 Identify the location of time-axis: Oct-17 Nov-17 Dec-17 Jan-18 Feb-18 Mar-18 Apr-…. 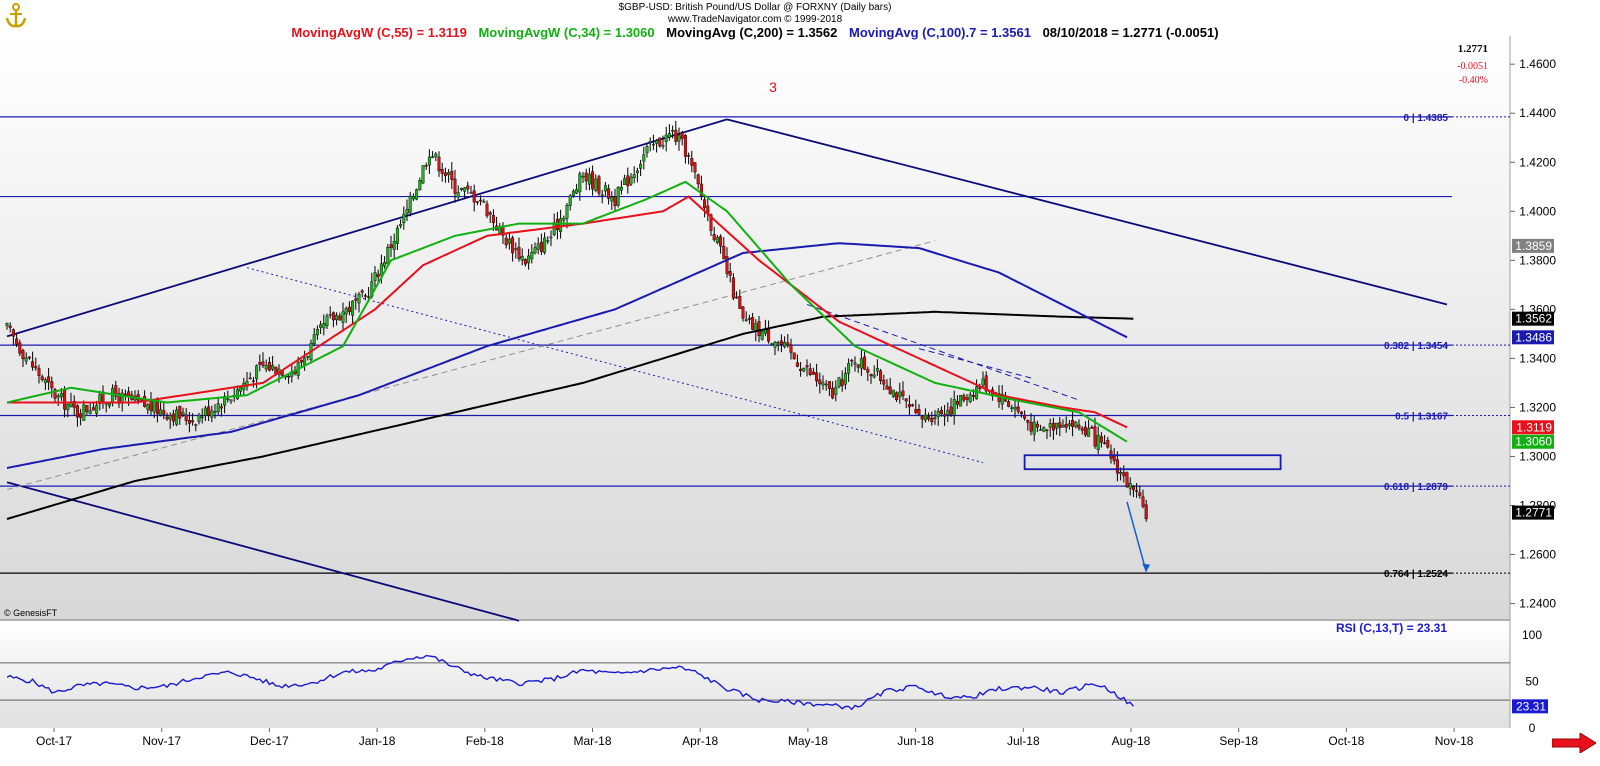
(755, 738).